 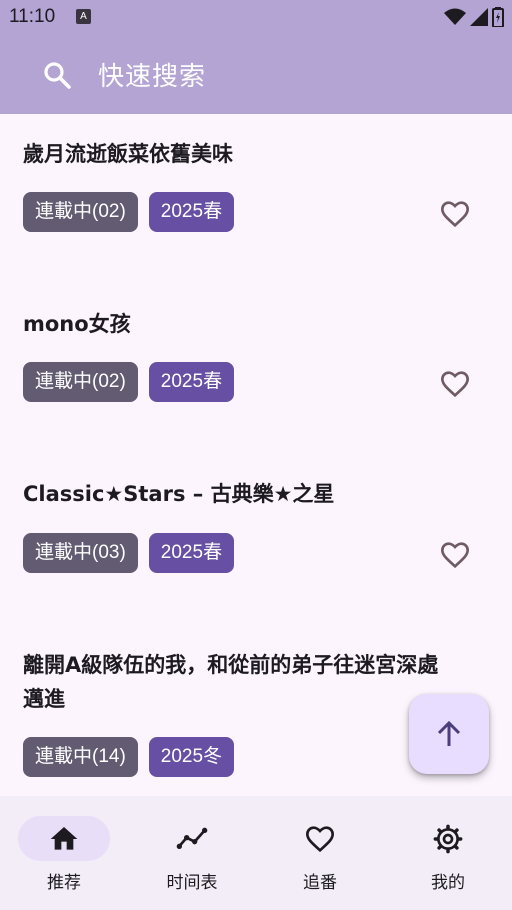 I want to click on item-title: 歲月流逝飯菜依舊美味, so click(x=128, y=154).